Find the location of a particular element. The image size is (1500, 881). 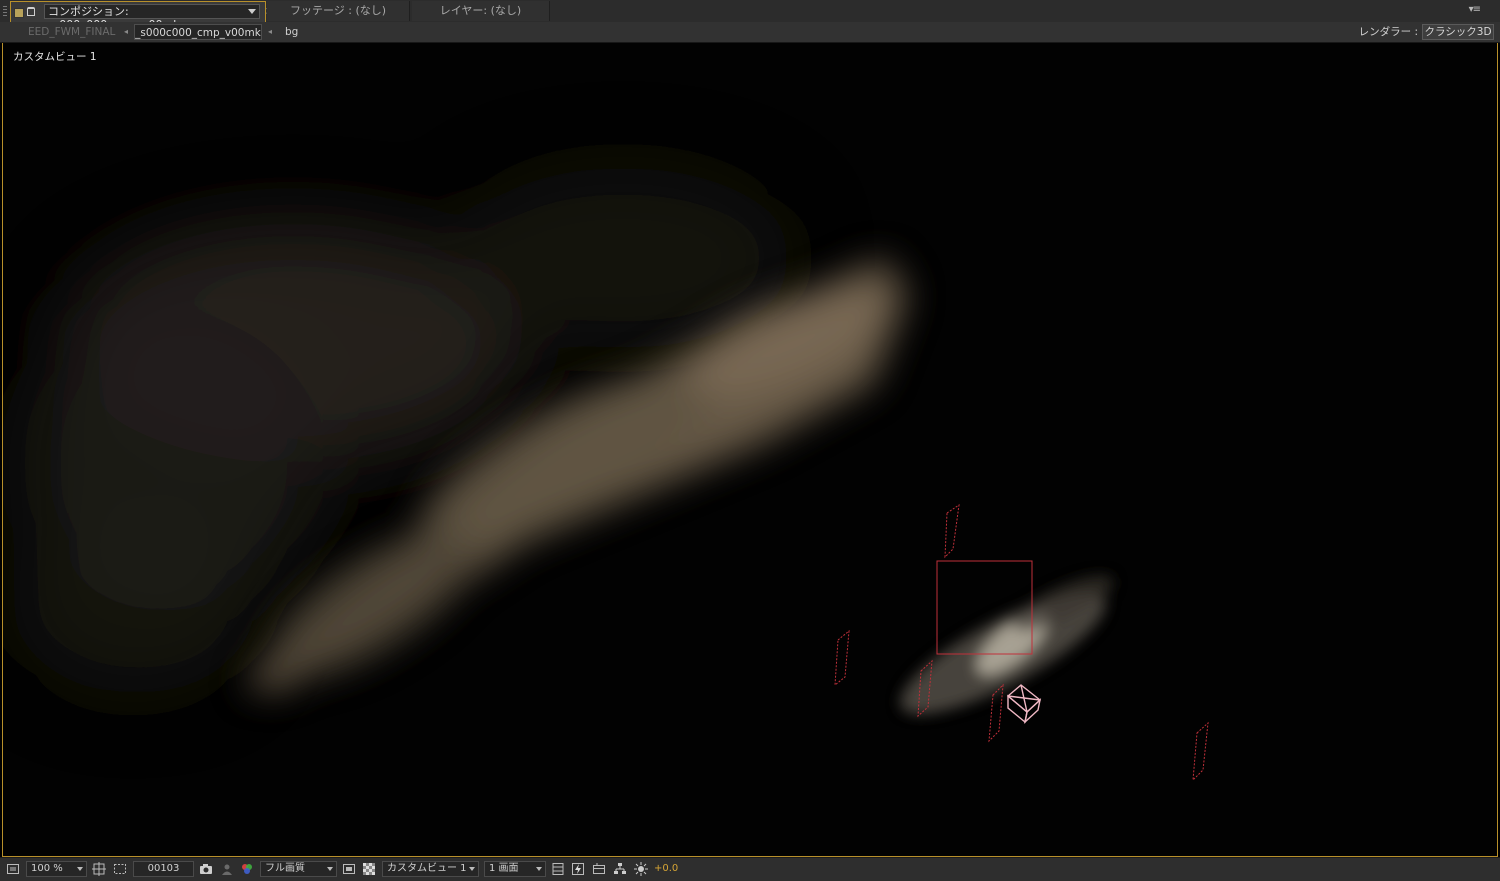

timeline-icon is located at coordinates (599, 869).